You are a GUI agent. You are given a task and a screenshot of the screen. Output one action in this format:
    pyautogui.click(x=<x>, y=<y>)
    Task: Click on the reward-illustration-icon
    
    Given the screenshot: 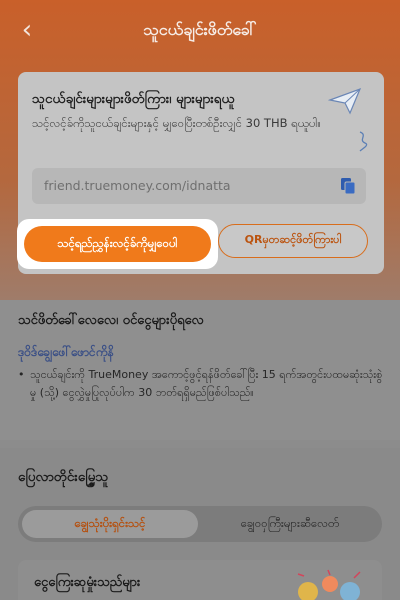 What is the action you would take?
    pyautogui.click(x=329, y=584)
    